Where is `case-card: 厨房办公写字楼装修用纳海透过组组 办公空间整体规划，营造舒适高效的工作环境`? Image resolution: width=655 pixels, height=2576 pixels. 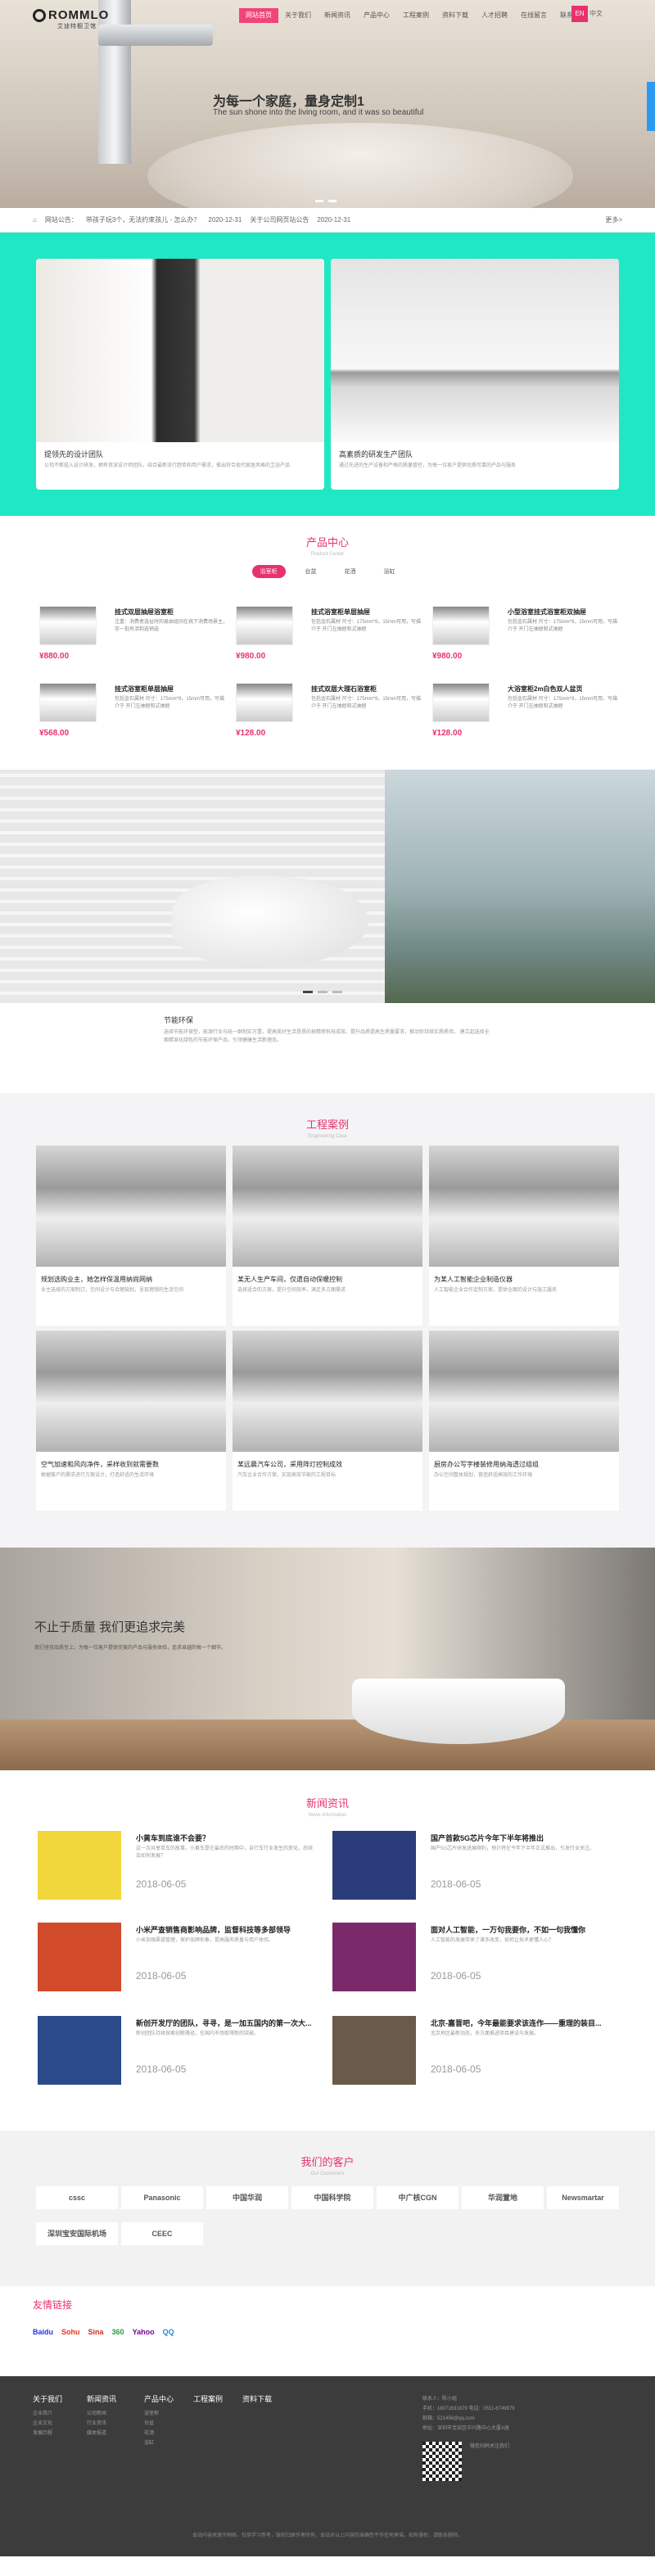 case-card: 厨房办公写字楼装修用纳海透过组组 办公空间整体规划，营造舒适高效的工作环境 is located at coordinates (524, 1421).